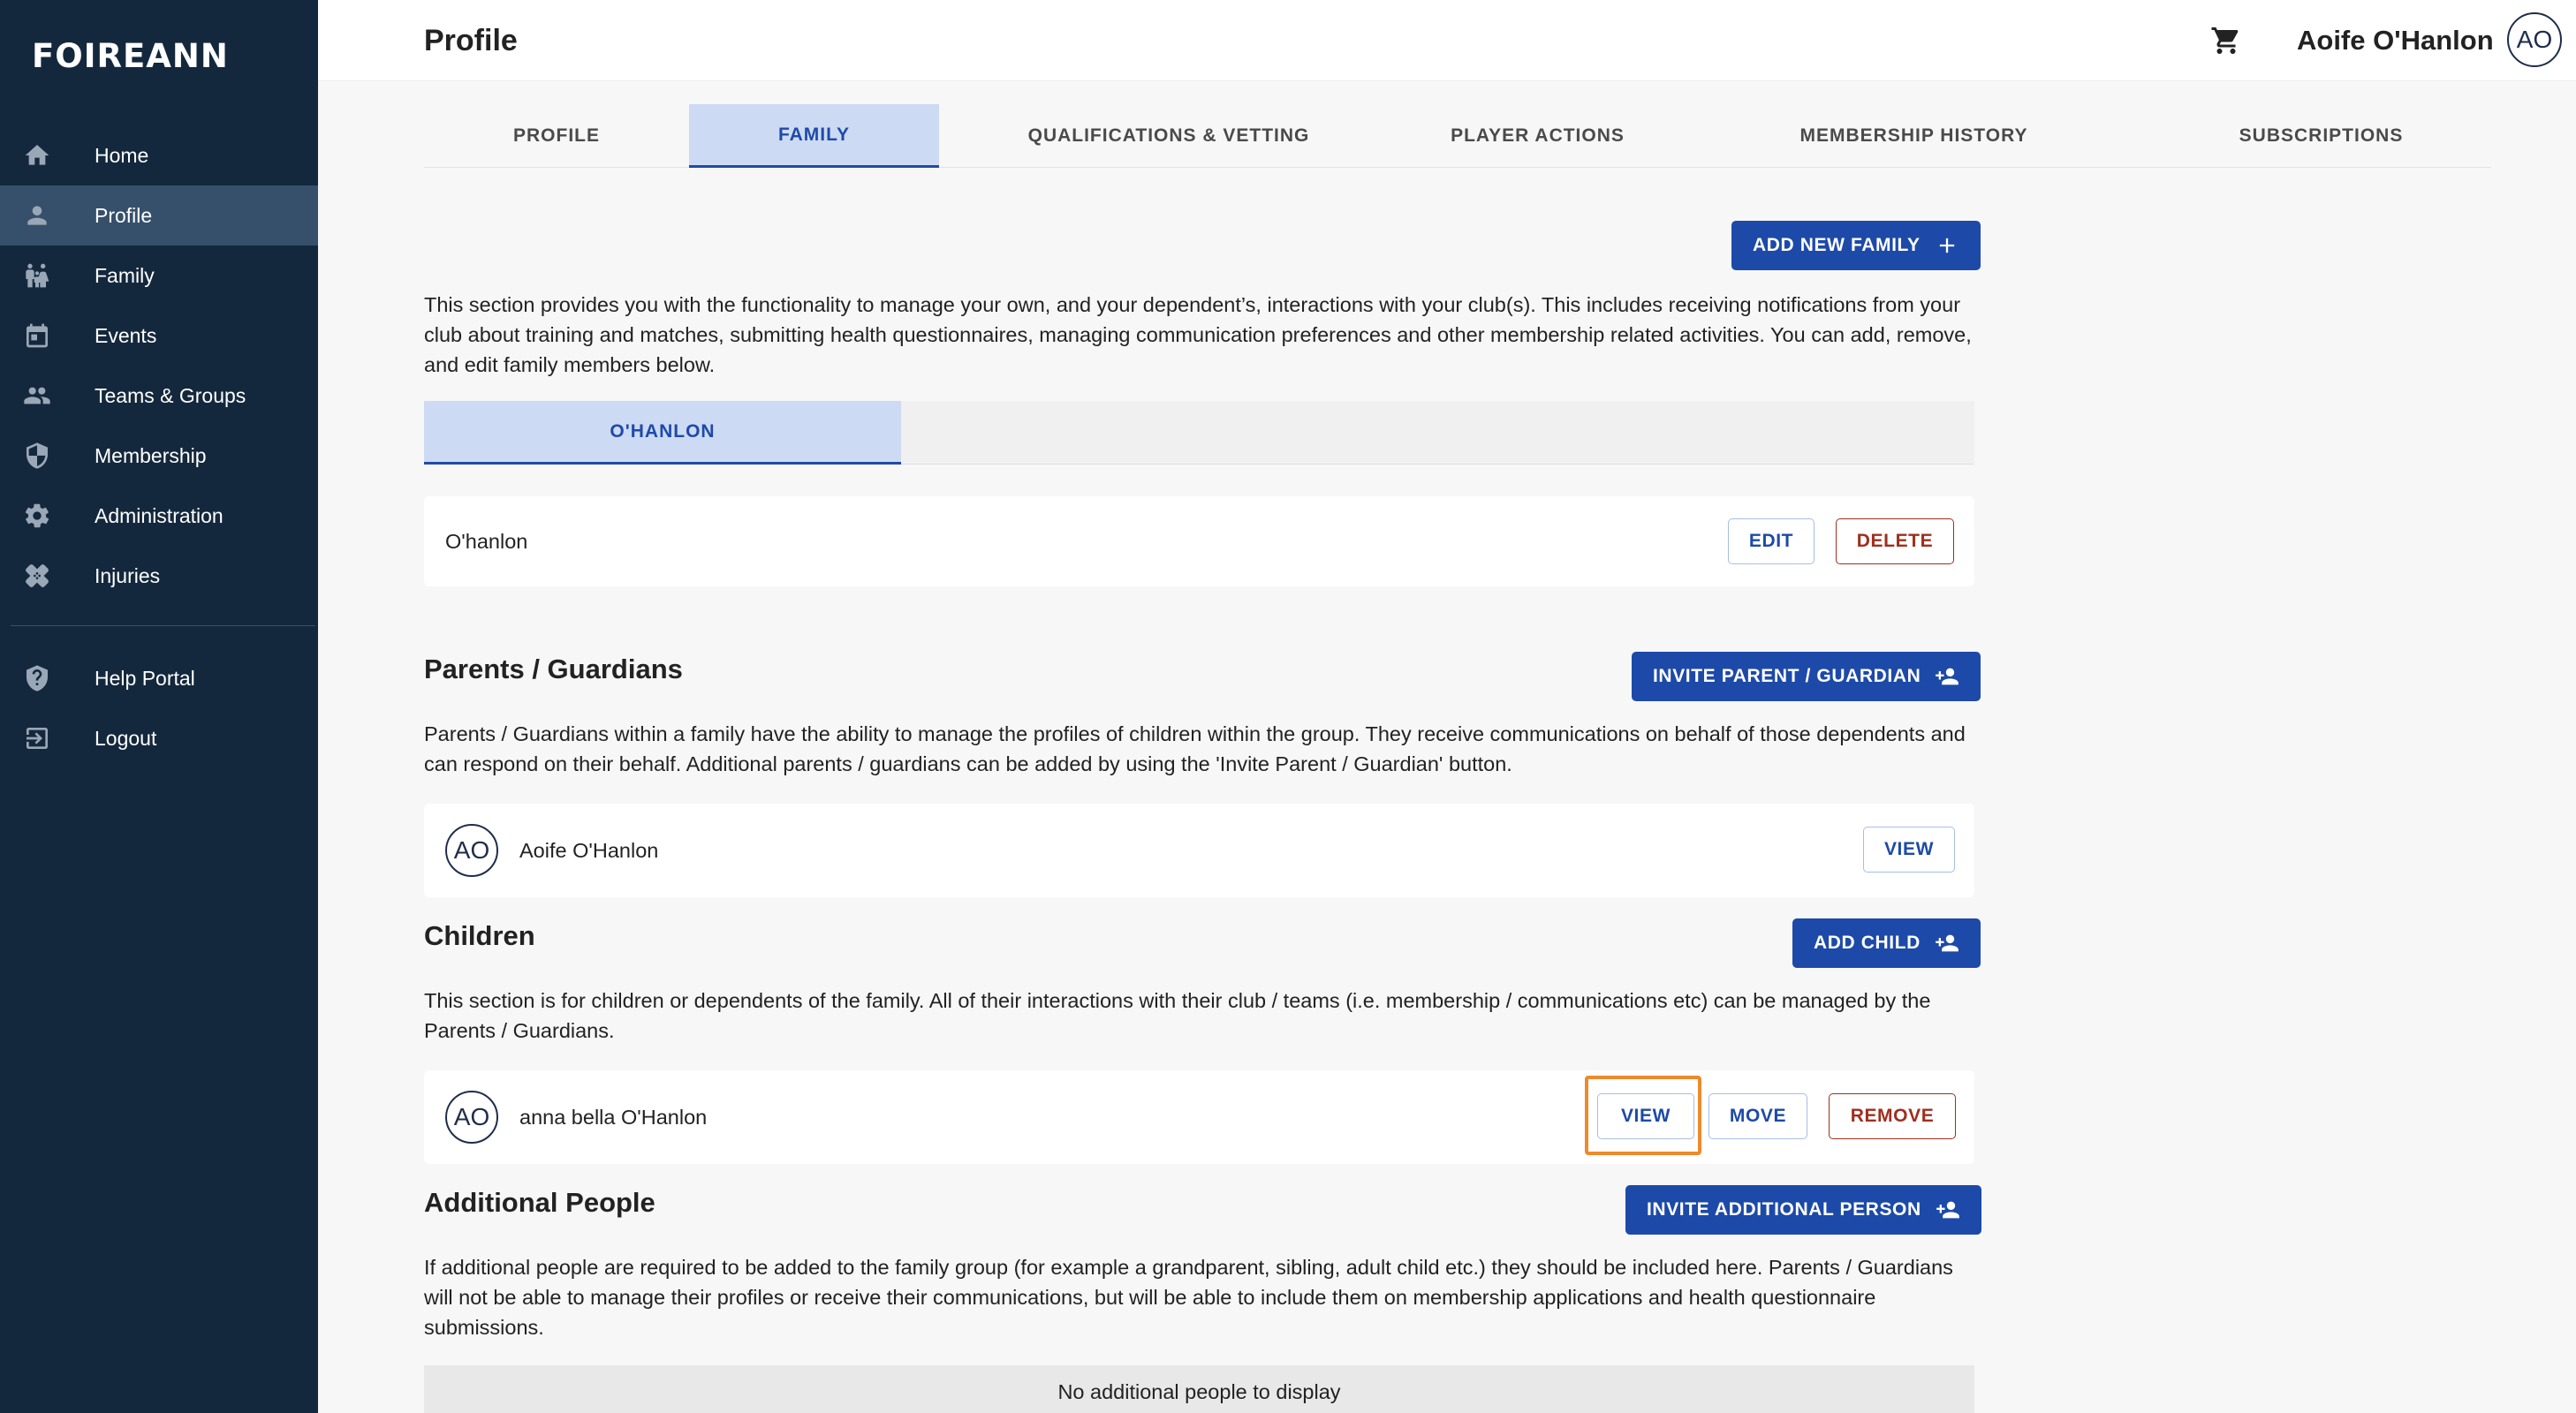  I want to click on sidebar-item-label: Home, so click(122, 155).